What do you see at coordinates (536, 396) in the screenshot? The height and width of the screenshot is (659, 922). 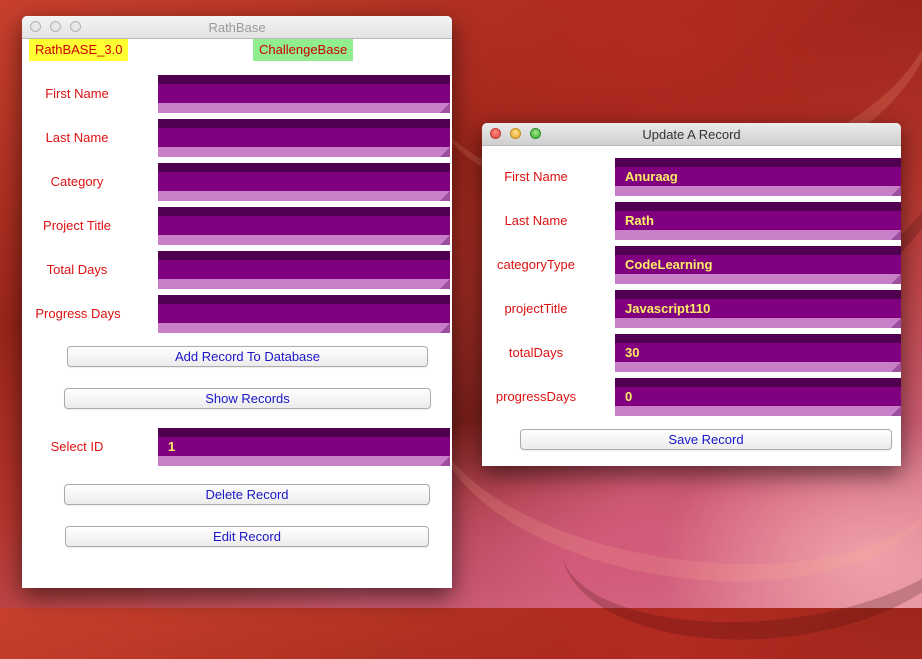 I see `update-progress-days-label: progressDays` at bounding box center [536, 396].